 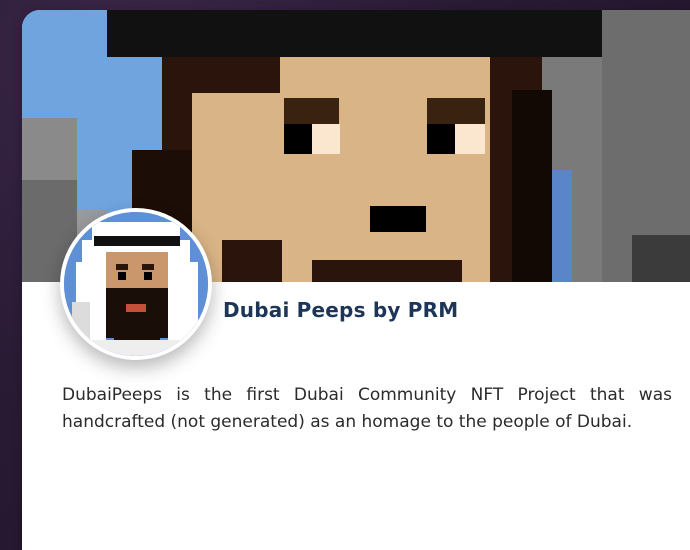 I want to click on collection-avatar, so click(x=136, y=284).